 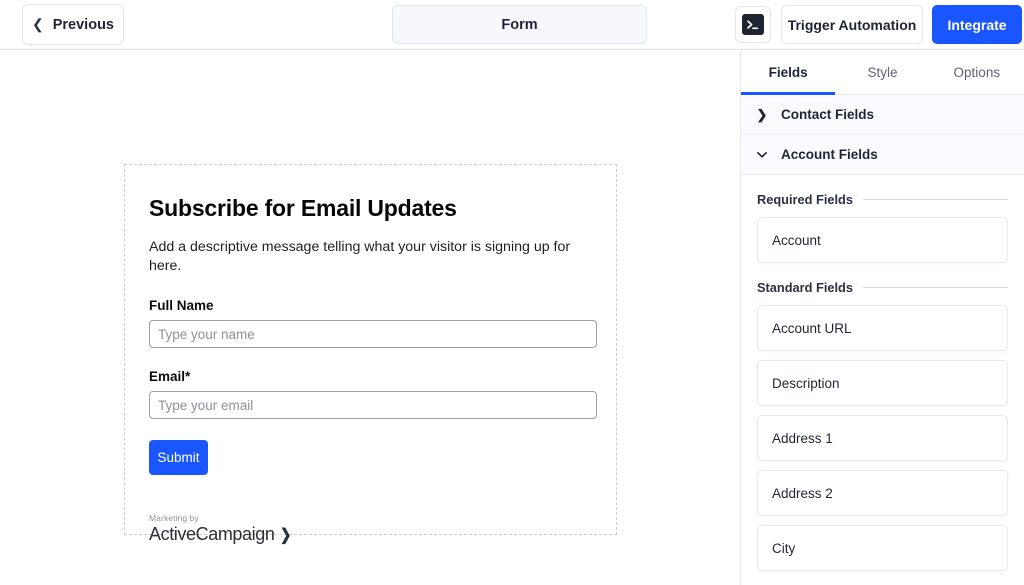 What do you see at coordinates (212, 534) in the screenshot?
I see `branding-name: ActiveCampaign` at bounding box center [212, 534].